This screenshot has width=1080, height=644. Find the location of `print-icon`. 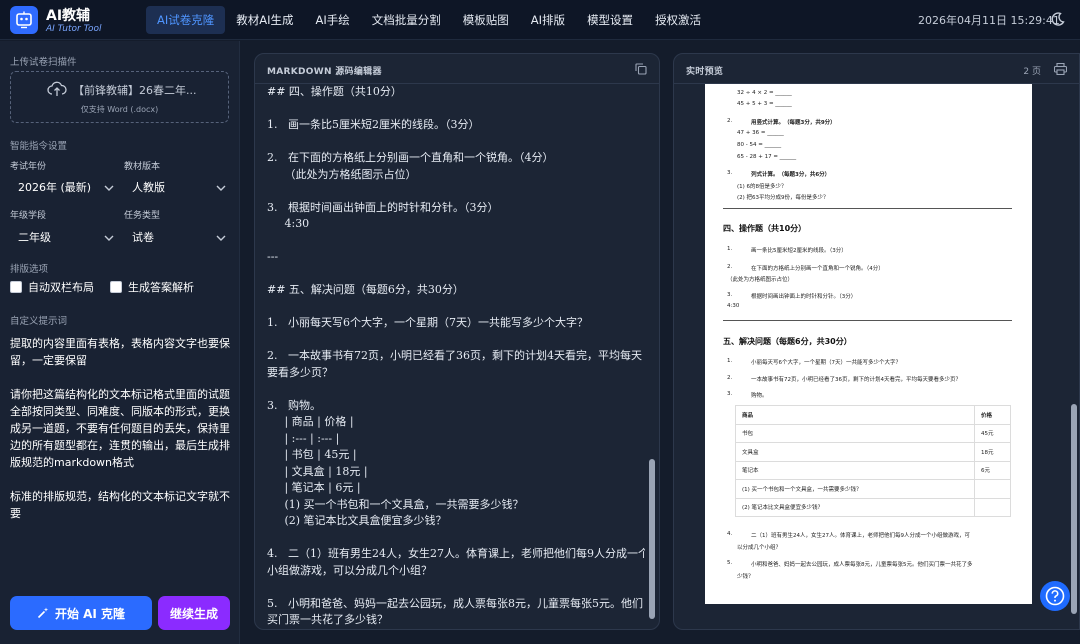

print-icon is located at coordinates (1060, 70).